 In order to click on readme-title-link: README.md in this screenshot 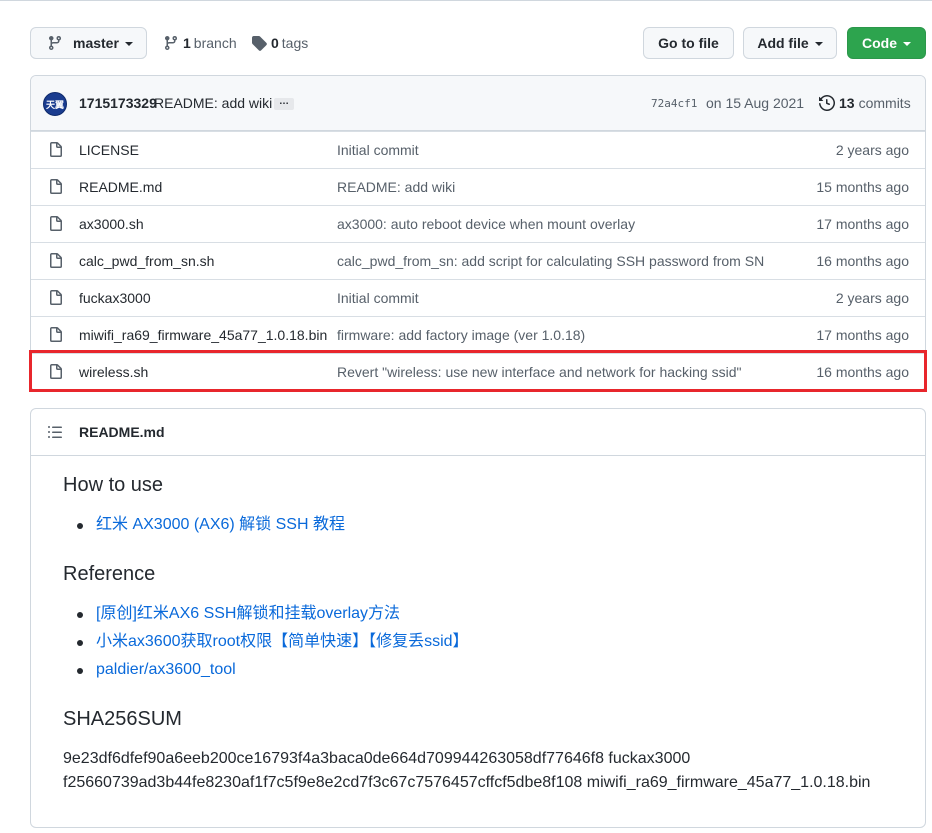, I will do `click(122, 432)`.